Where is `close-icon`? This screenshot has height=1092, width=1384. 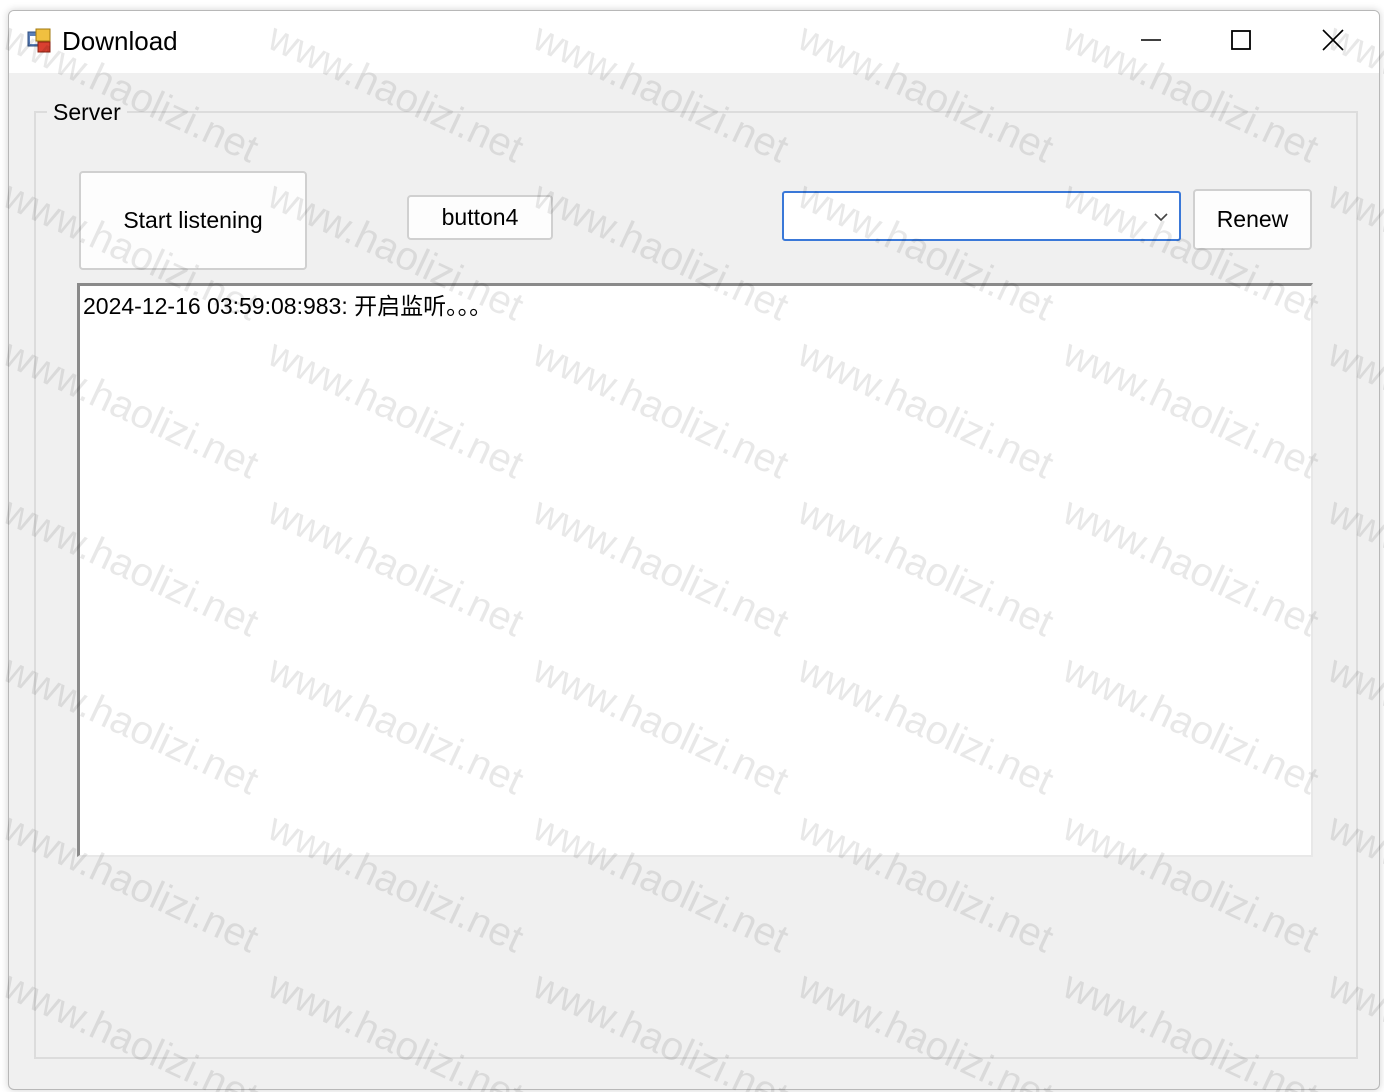 close-icon is located at coordinates (1333, 42).